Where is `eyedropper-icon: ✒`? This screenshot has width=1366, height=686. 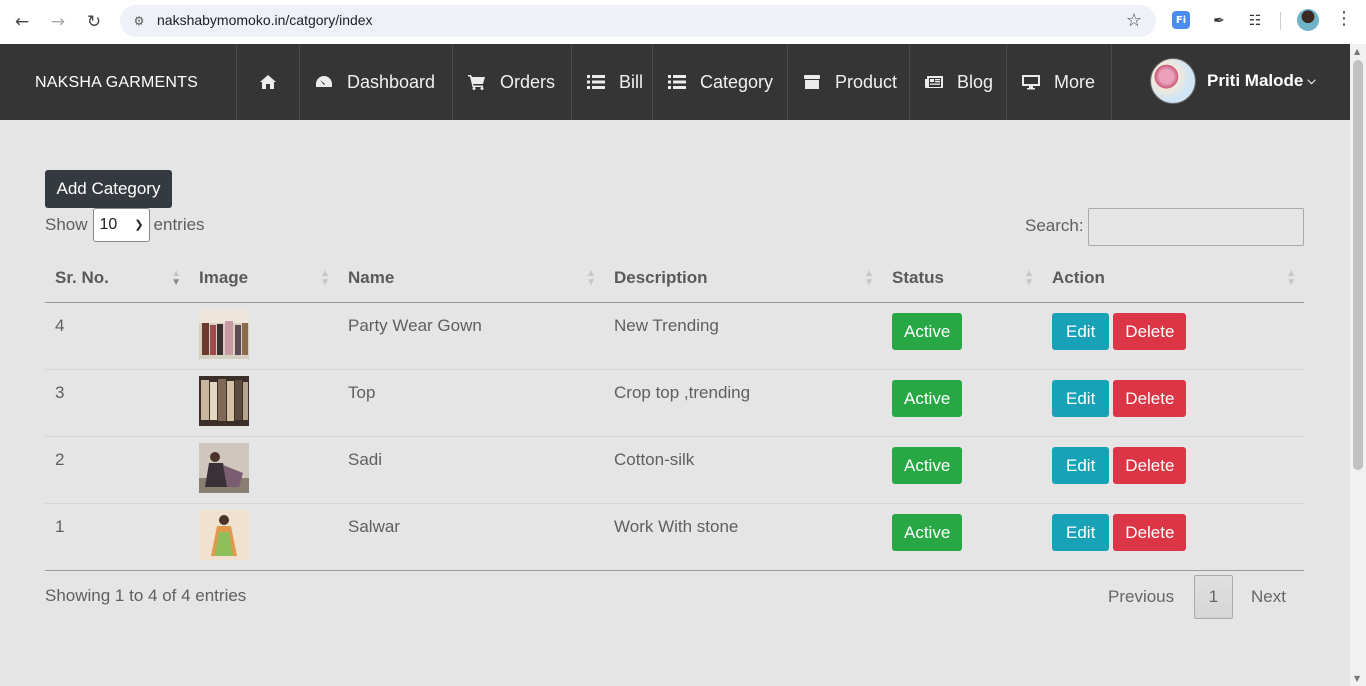 eyedropper-icon: ✒ is located at coordinates (1219, 21).